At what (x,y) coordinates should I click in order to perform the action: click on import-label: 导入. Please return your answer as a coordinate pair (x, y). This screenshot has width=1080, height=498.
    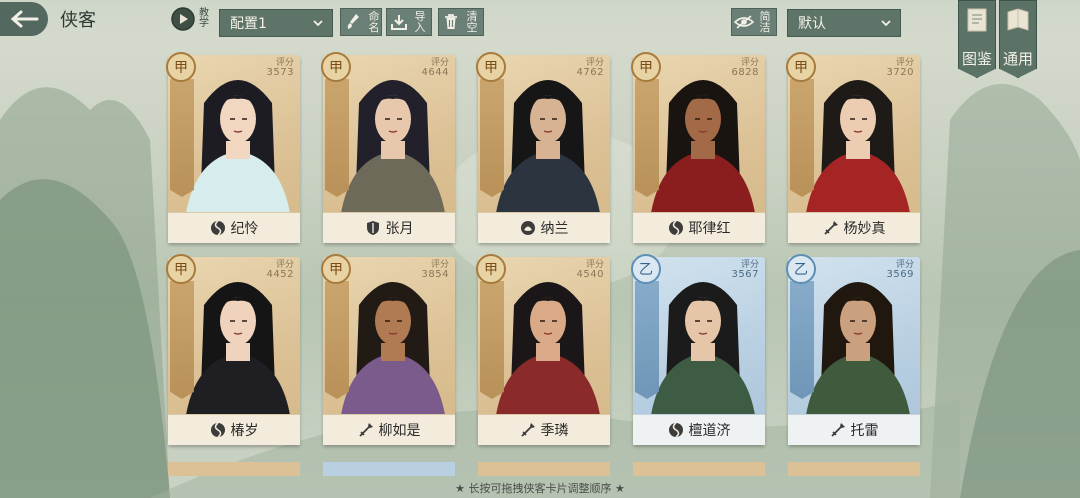
    Looking at the image, I should click on (420, 22).